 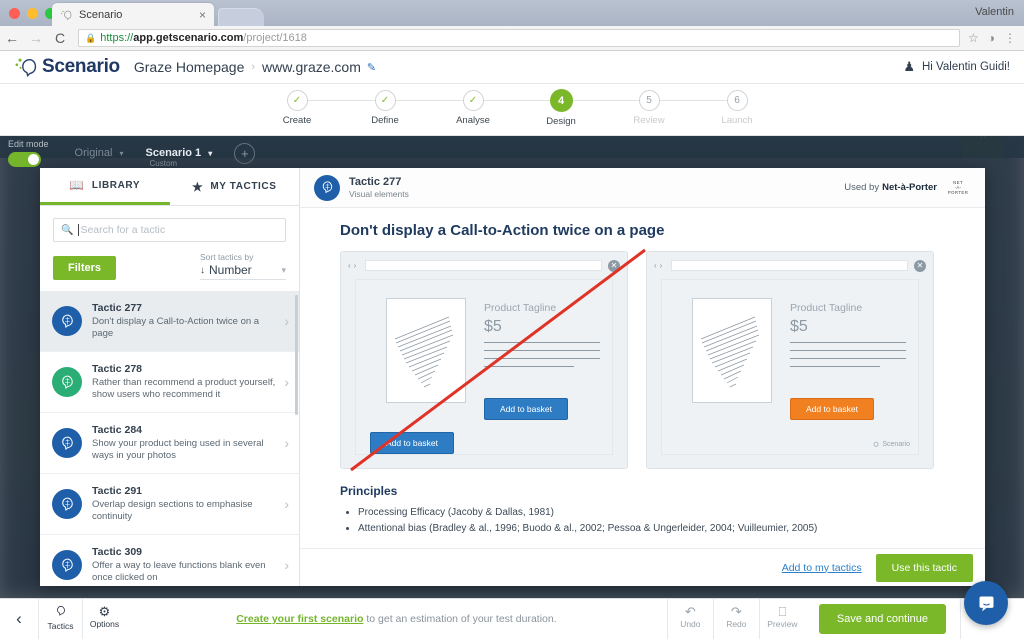 I want to click on browser-menu-icon: ⋮, so click(x=1010, y=38).